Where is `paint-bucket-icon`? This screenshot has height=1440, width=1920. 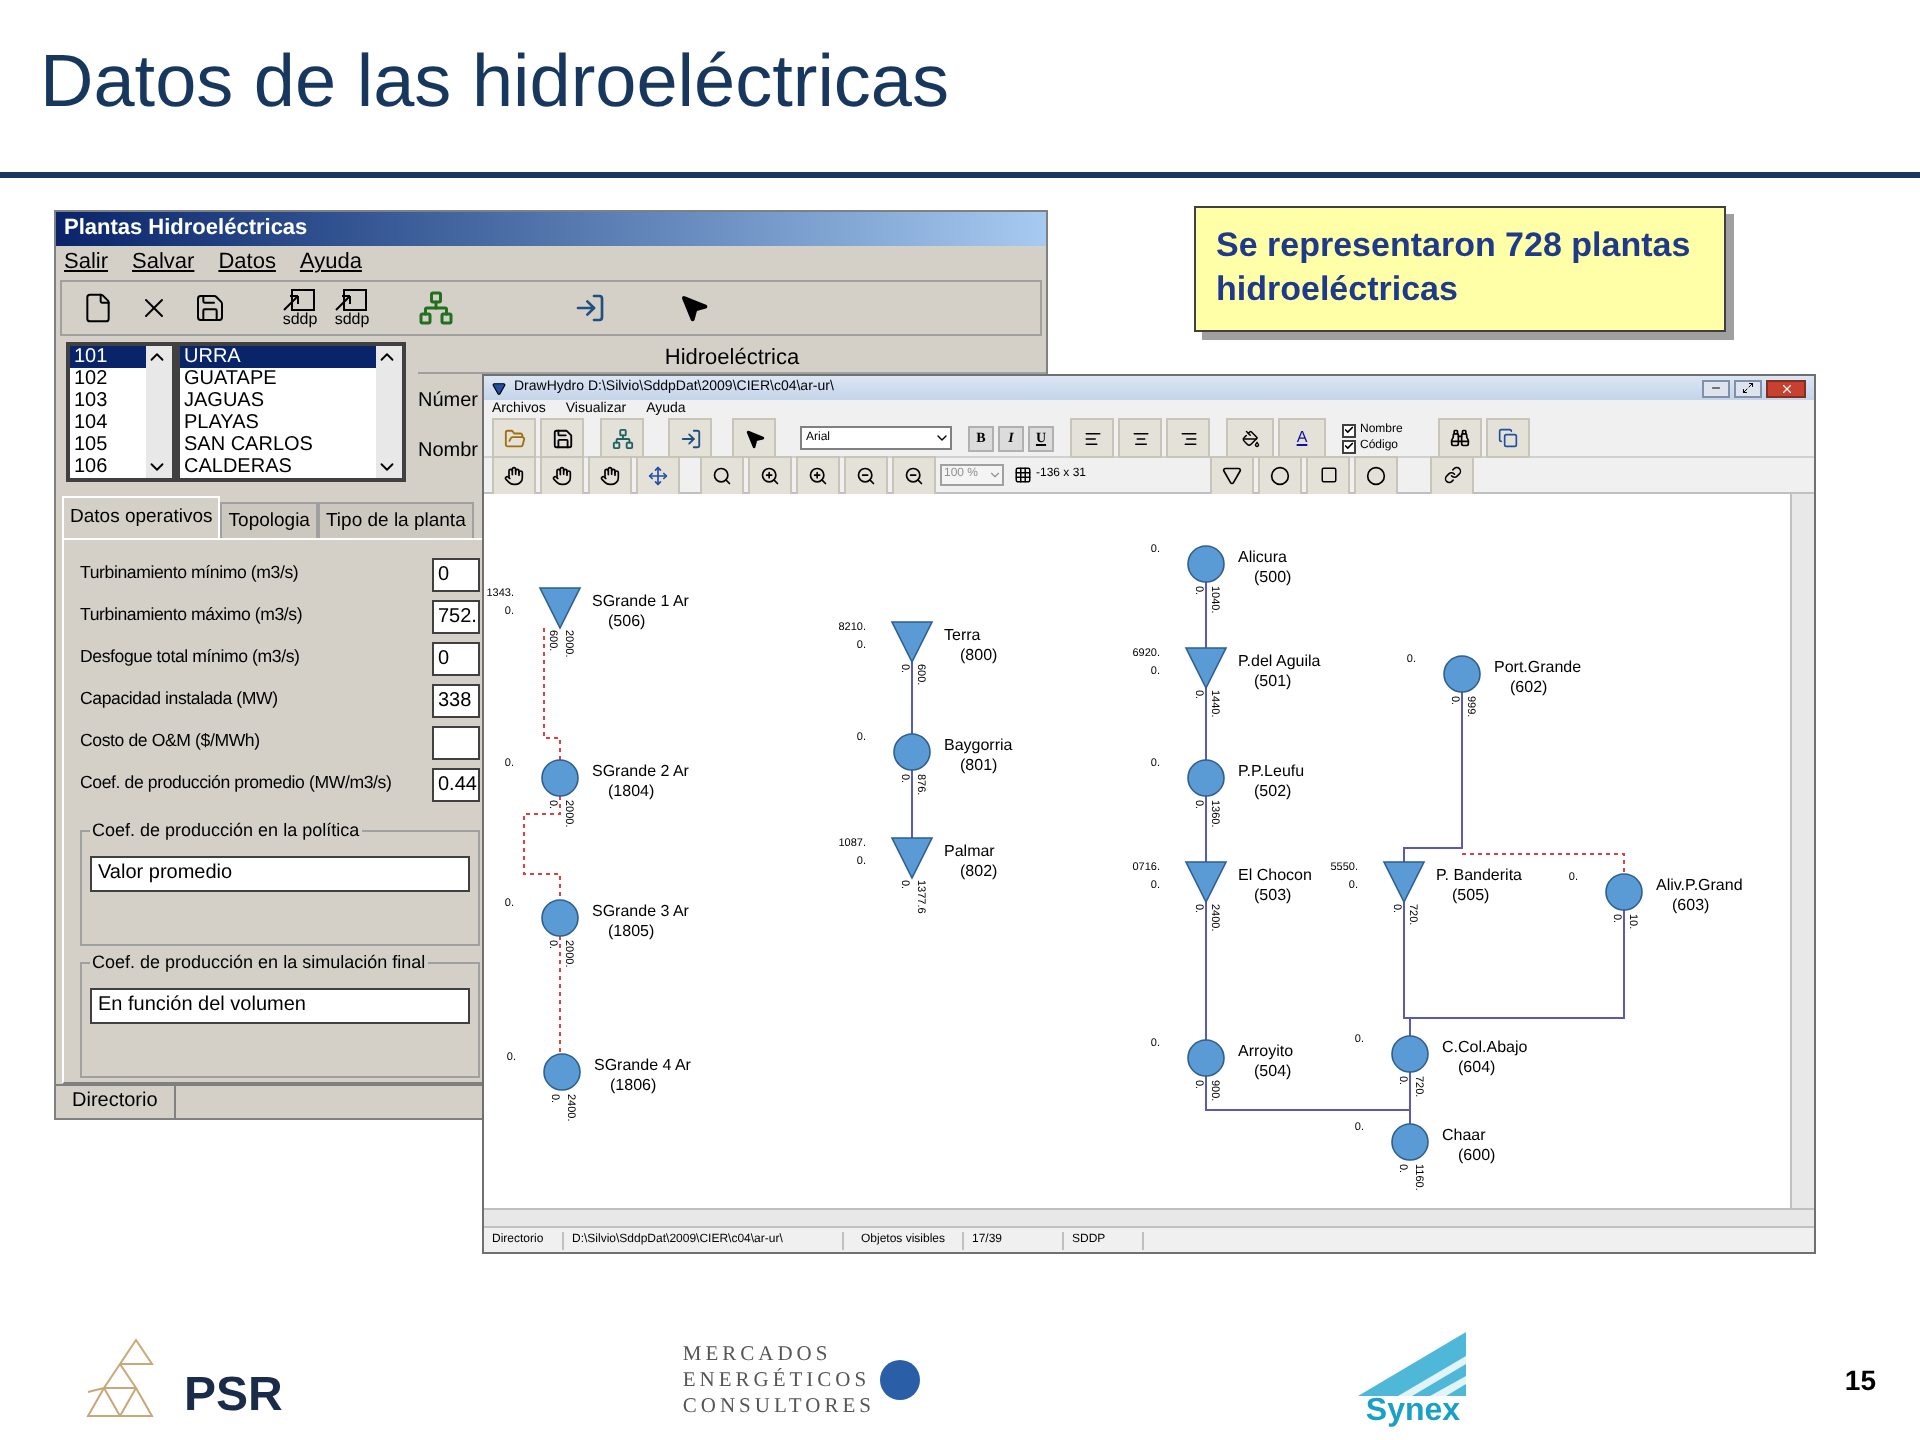 paint-bucket-icon is located at coordinates (1250, 438).